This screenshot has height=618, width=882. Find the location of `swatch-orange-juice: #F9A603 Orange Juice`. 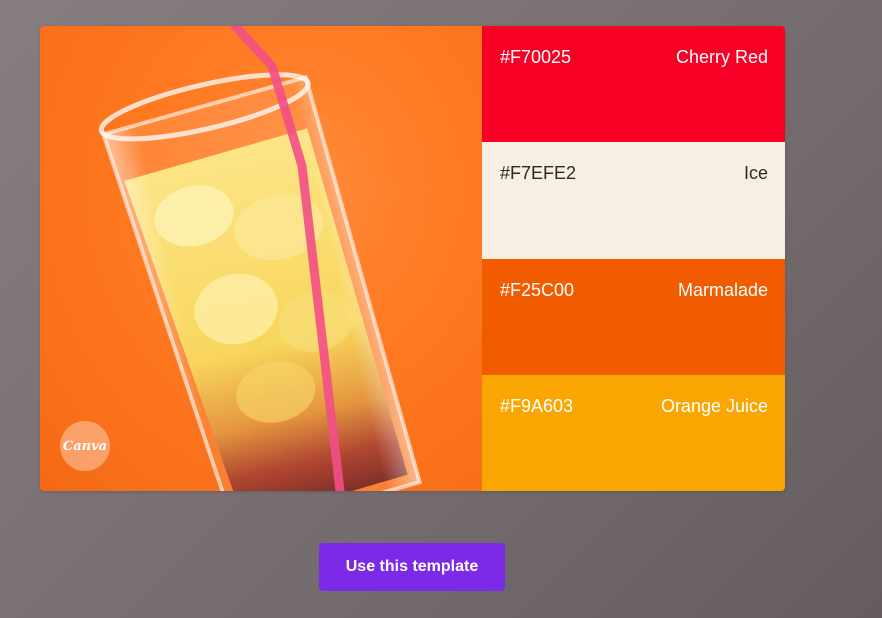

swatch-orange-juice: #F9A603 Orange Juice is located at coordinates (633, 432).